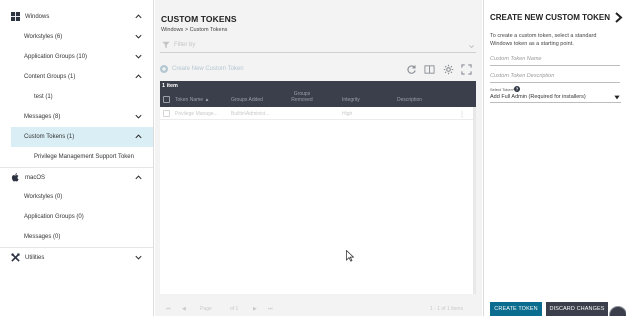 The image size is (626, 316). What do you see at coordinates (550, 17) in the screenshot?
I see `panel-title: CREATE NEW CUSTOM TOKEN` at bounding box center [550, 17].